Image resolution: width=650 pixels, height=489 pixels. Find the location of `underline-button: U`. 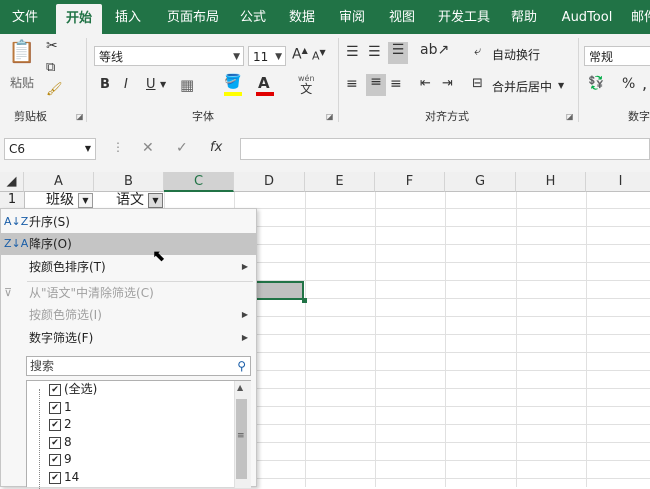

underline-button: U is located at coordinates (151, 84).